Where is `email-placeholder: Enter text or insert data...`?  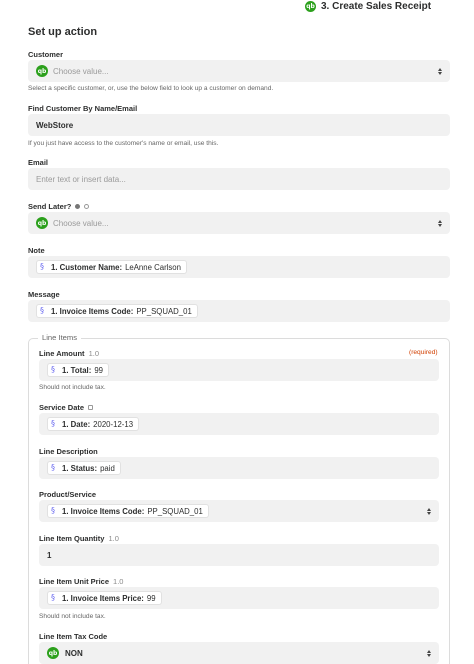
email-placeholder: Enter text or insert data... is located at coordinates (81, 179).